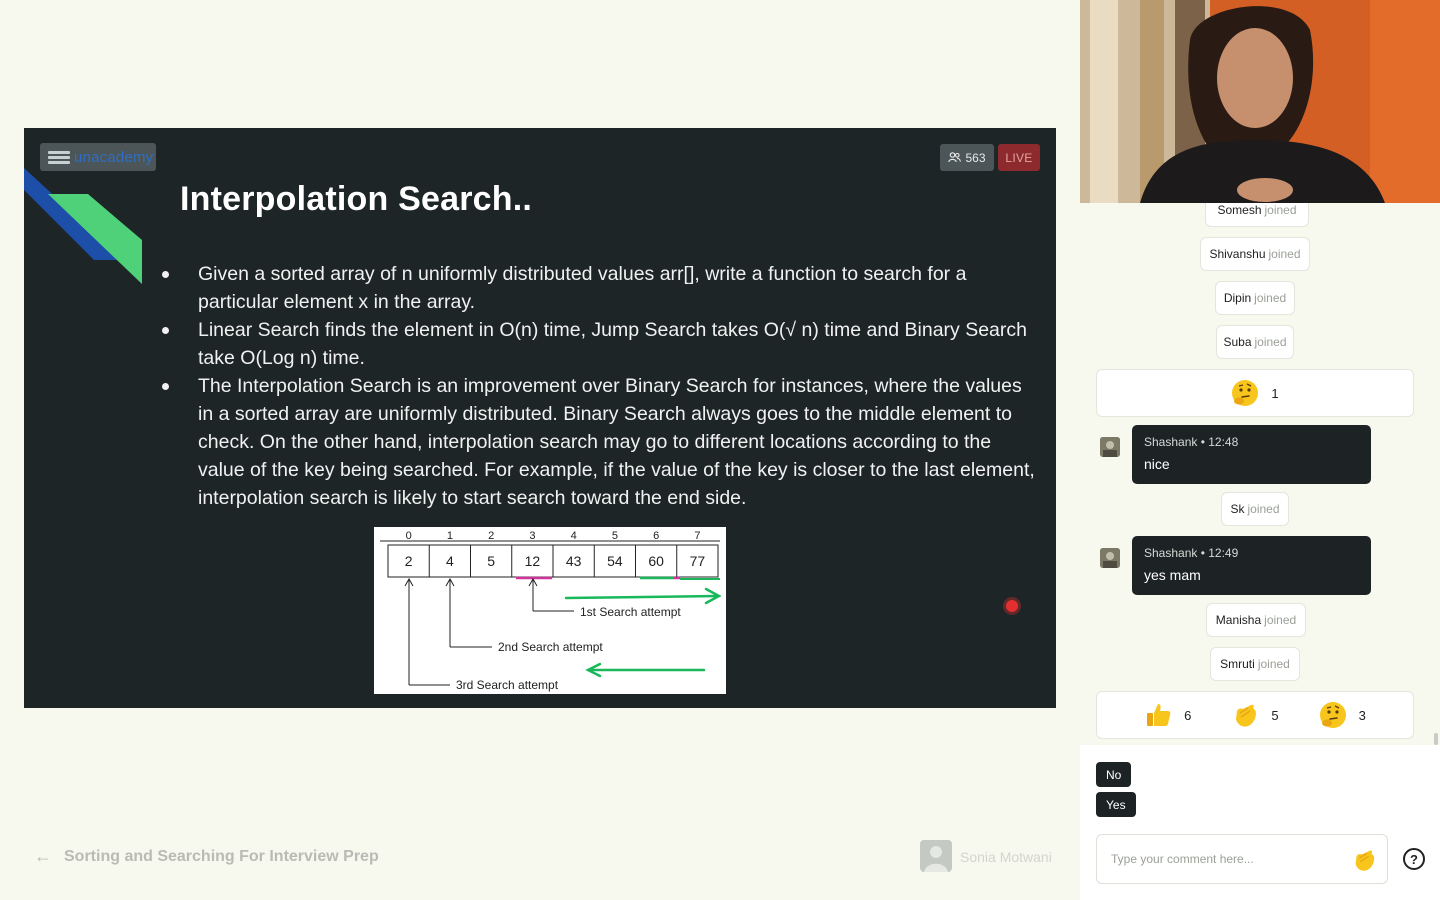  What do you see at coordinates (550, 647) in the screenshot?
I see `attempt-2-label: 2nd Search attempt` at bounding box center [550, 647].